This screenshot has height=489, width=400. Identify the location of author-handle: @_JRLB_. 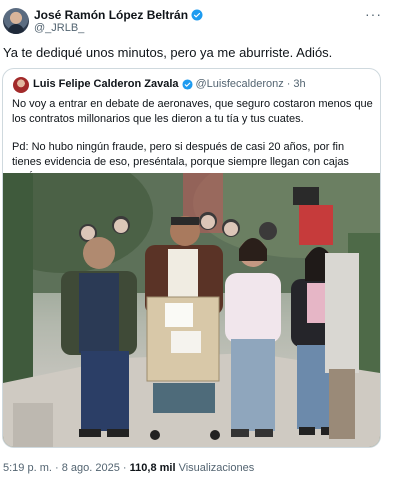
(59, 28).